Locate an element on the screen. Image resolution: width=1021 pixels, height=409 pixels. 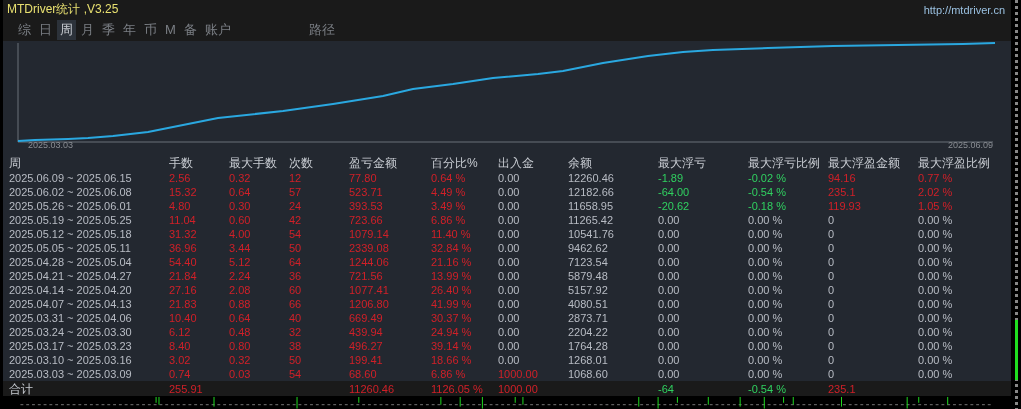
column-header: 周 is located at coordinates (15, 163).